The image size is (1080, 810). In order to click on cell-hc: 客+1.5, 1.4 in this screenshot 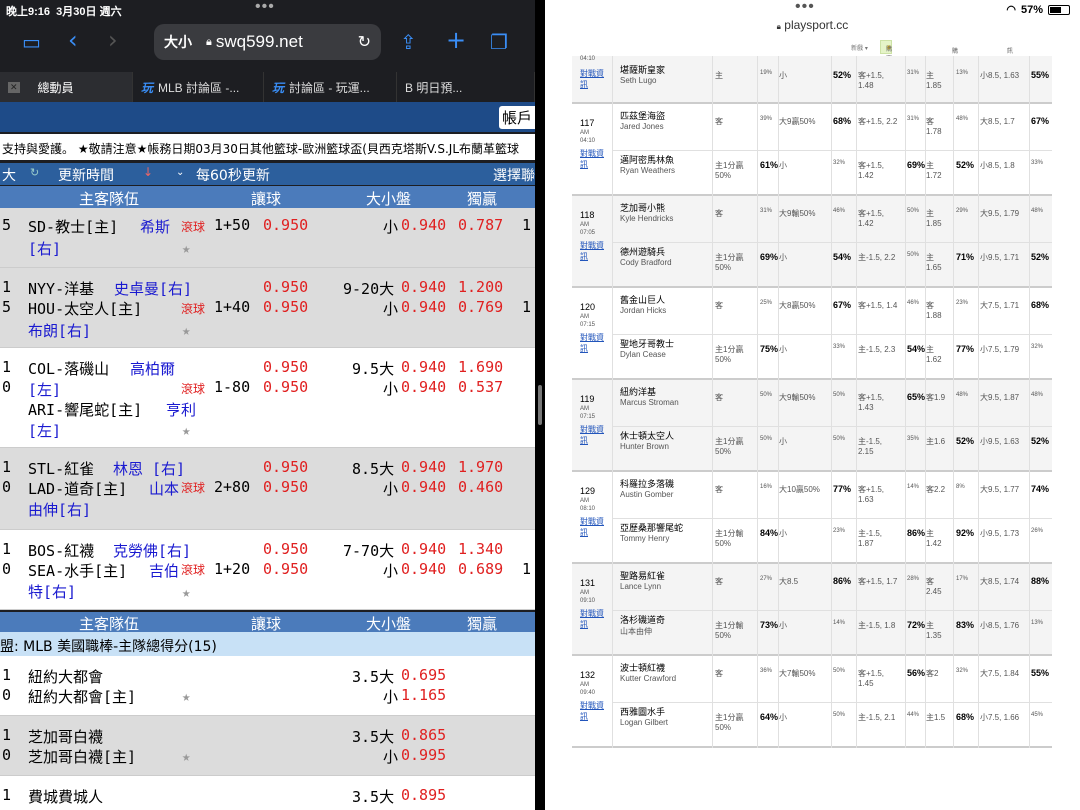, I will do `click(878, 305)`.